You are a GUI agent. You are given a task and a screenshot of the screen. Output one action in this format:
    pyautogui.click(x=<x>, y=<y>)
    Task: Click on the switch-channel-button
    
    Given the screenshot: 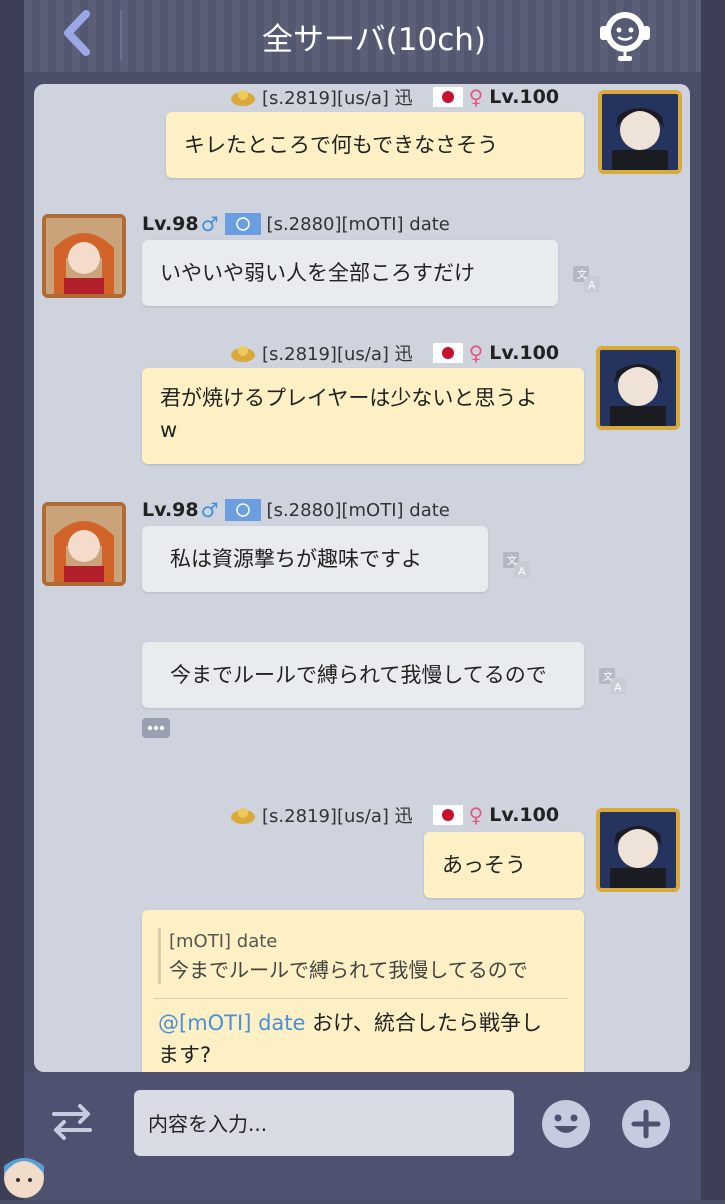 What is the action you would take?
    pyautogui.click(x=72, y=1122)
    